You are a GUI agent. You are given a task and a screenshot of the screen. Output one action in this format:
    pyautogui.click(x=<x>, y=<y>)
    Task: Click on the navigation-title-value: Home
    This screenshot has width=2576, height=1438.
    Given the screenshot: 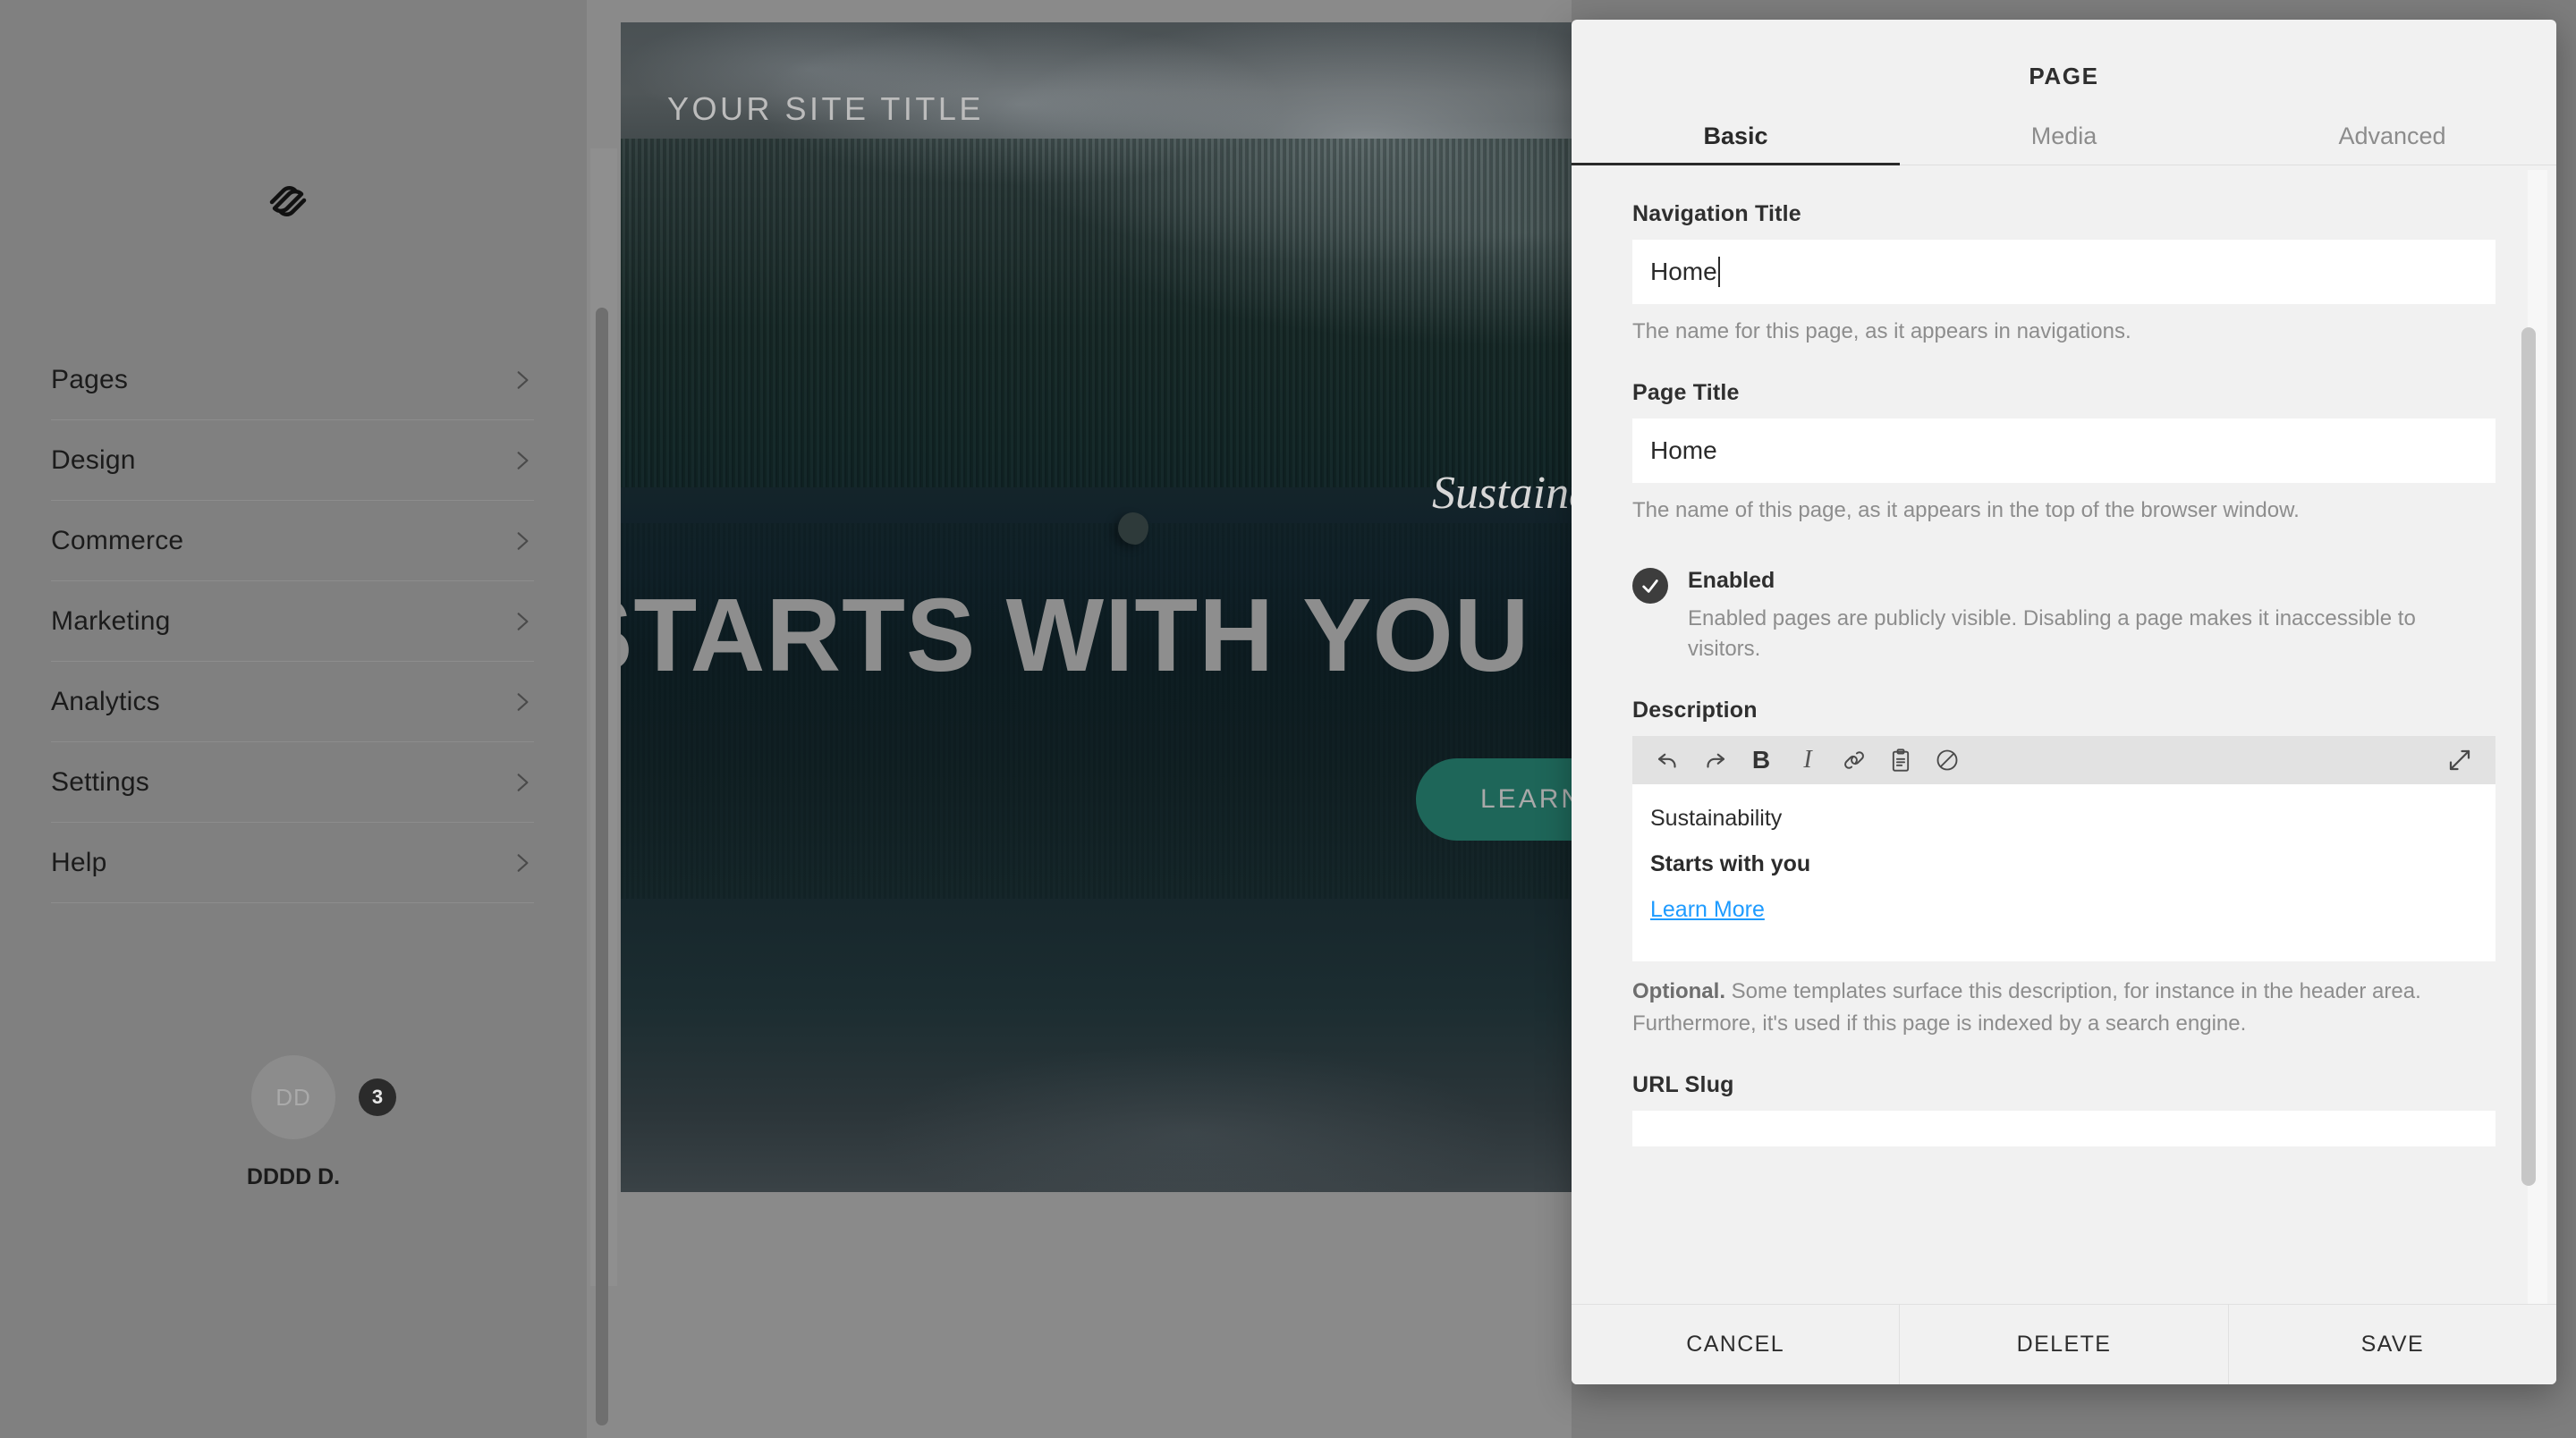 What is the action you would take?
    pyautogui.click(x=1683, y=271)
    